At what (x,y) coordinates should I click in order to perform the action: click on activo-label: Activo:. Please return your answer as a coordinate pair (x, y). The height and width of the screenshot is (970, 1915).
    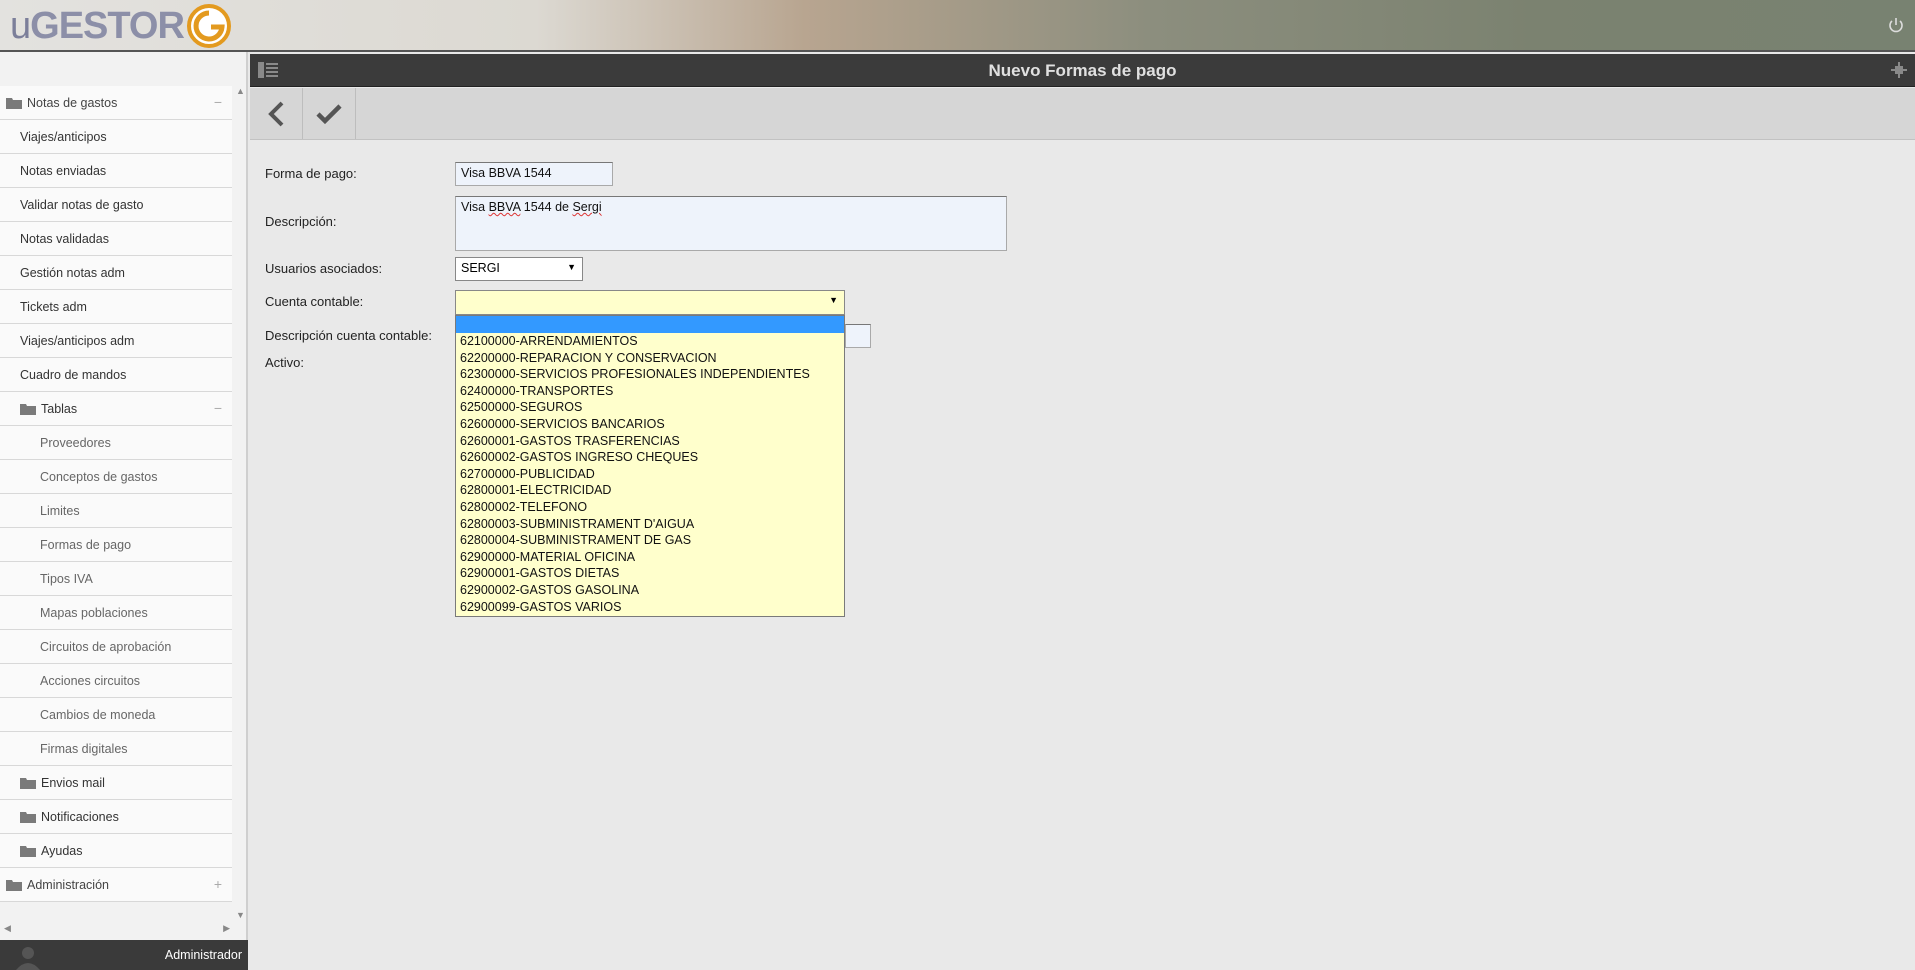
    Looking at the image, I should click on (285, 362).